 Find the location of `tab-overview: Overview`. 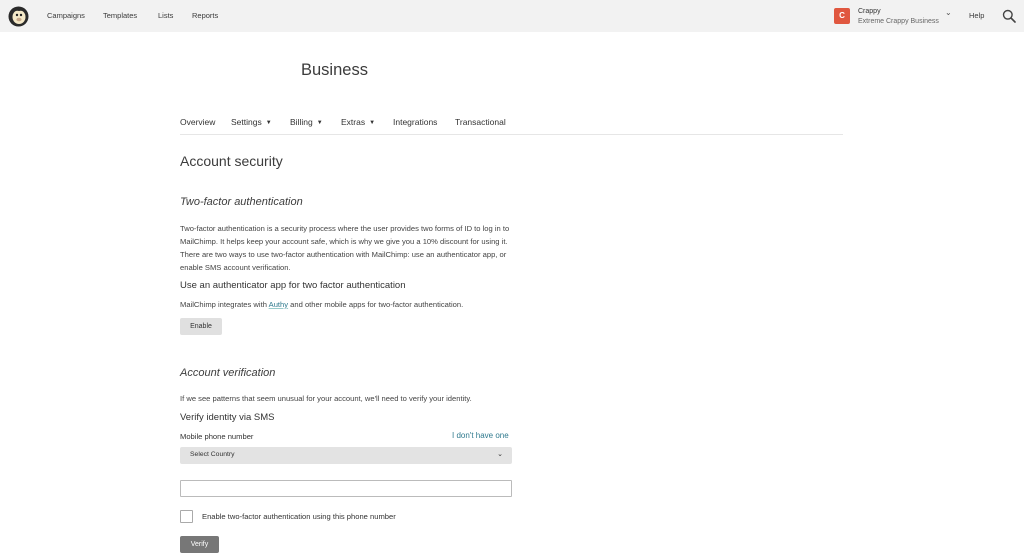

tab-overview: Overview is located at coordinates (197, 122).